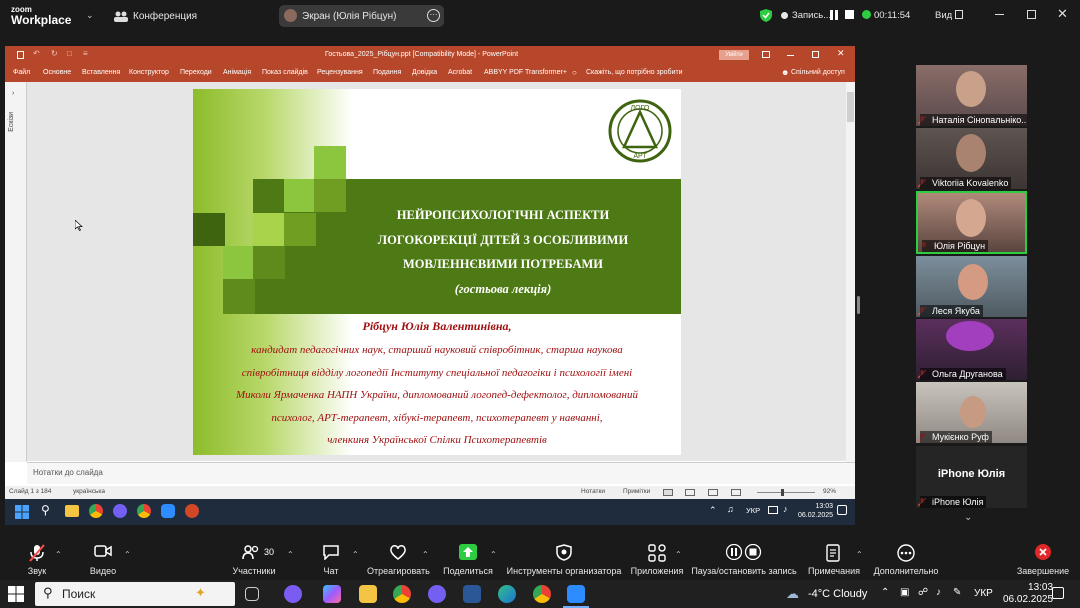 This screenshot has width=1080, height=608. Describe the element at coordinates (971, 286) in the screenshot. I see `participant-tile: Леся Якуба` at that location.